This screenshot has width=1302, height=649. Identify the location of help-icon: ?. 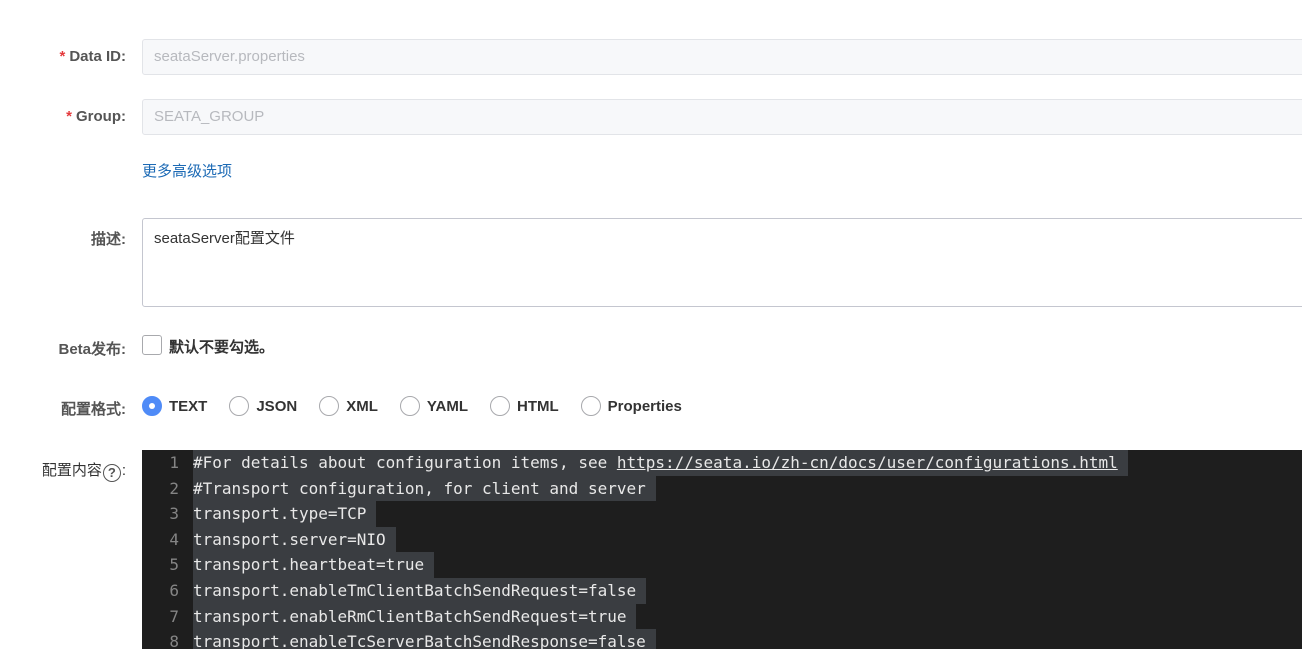
(111, 473).